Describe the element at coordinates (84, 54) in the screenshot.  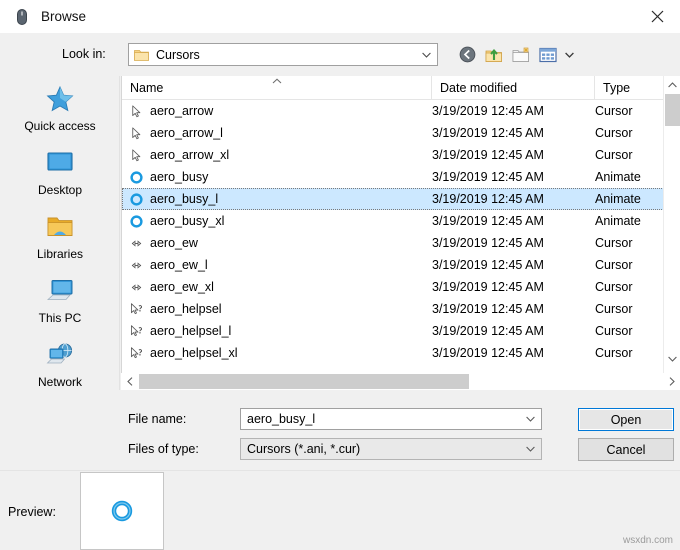
I see `lookin-label: Look in:` at that location.